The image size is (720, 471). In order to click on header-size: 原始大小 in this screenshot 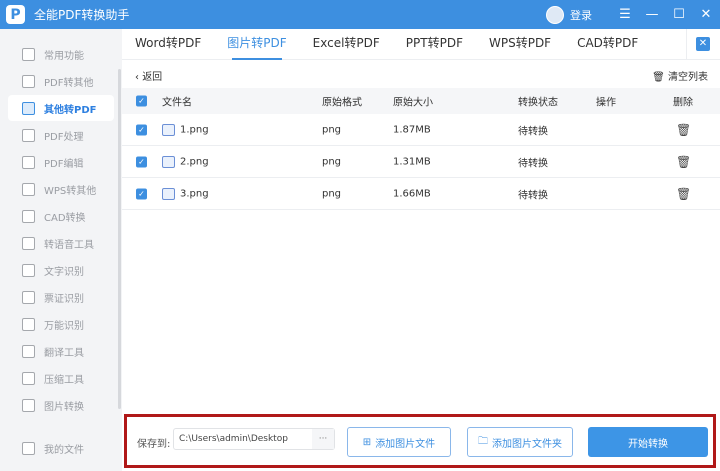, I will do `click(413, 103)`.